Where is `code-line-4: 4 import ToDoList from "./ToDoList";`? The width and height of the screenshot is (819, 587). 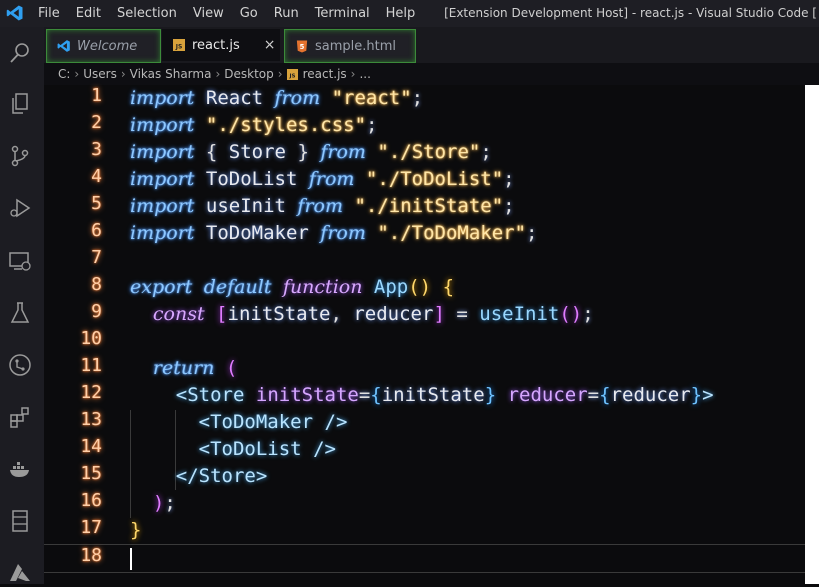 code-line-4: 4 import ToDoList from "./ToDoList"; is located at coordinates (424, 179).